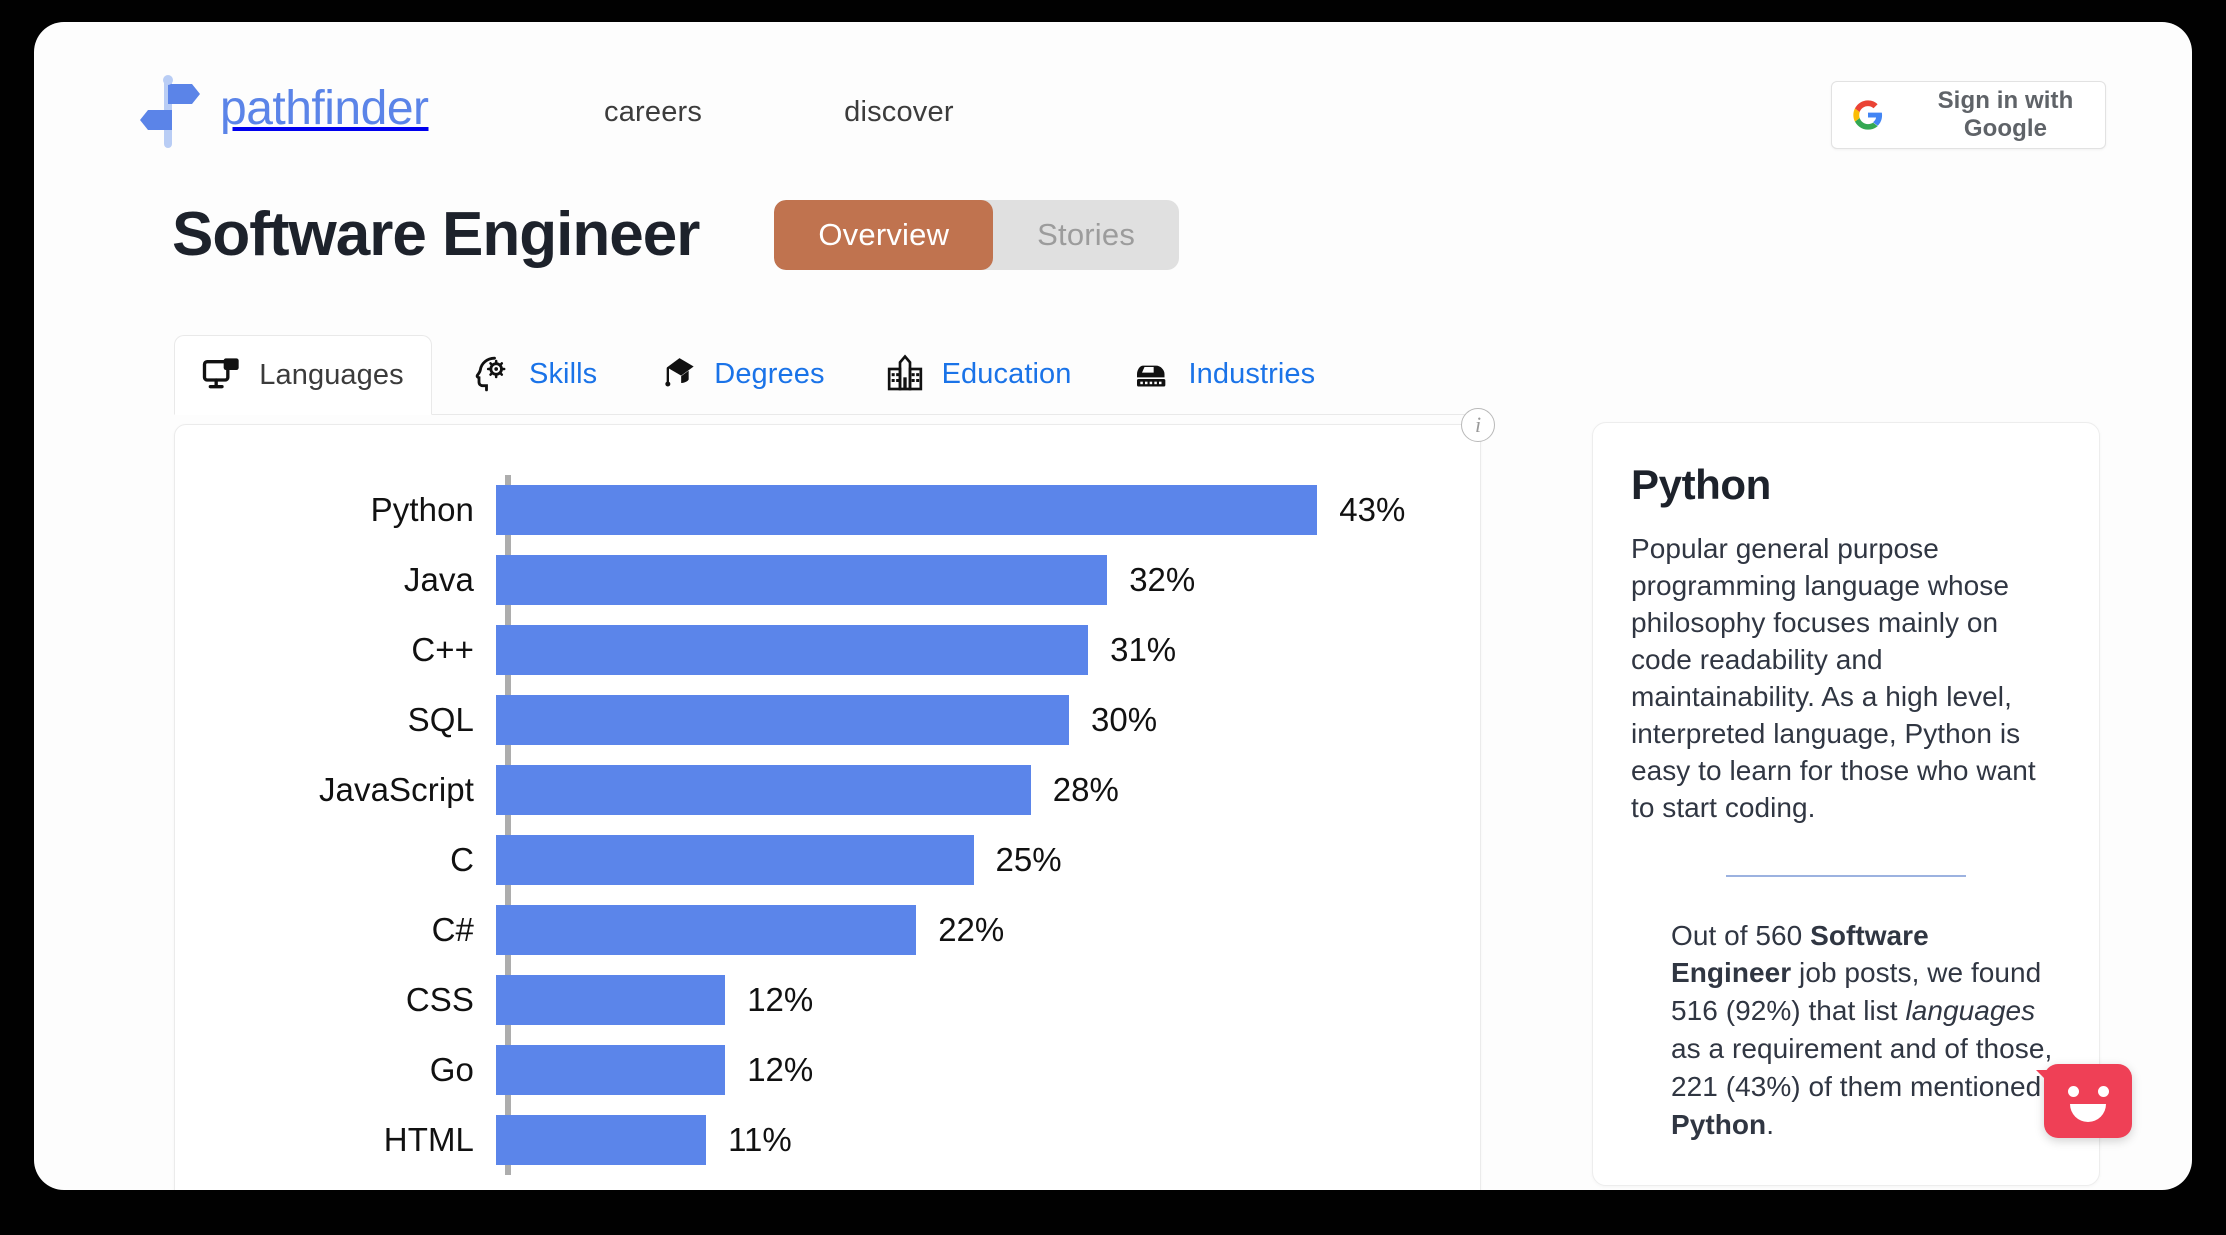 Image resolution: width=2226 pixels, height=1235 pixels. I want to click on stat-item: Python, so click(1719, 1124).